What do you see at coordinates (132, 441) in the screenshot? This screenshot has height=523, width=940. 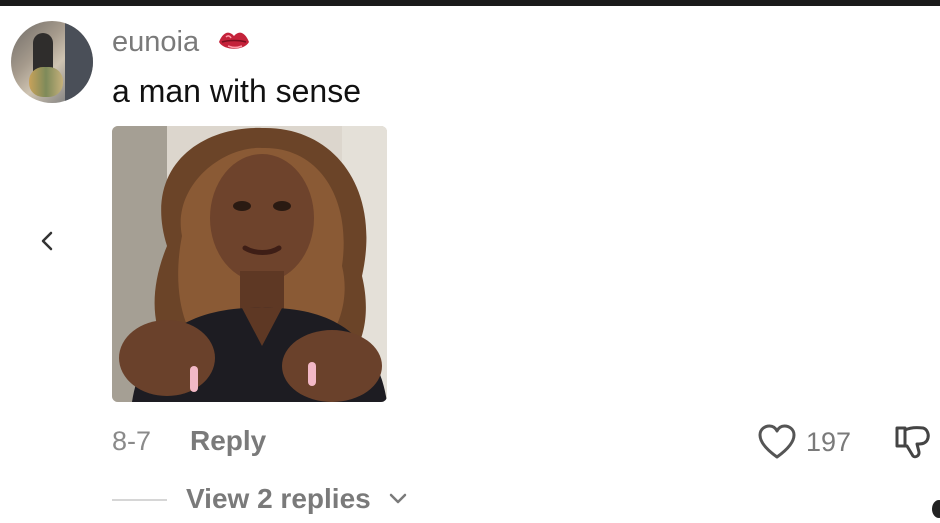 I see `comment-date: 8-7` at bounding box center [132, 441].